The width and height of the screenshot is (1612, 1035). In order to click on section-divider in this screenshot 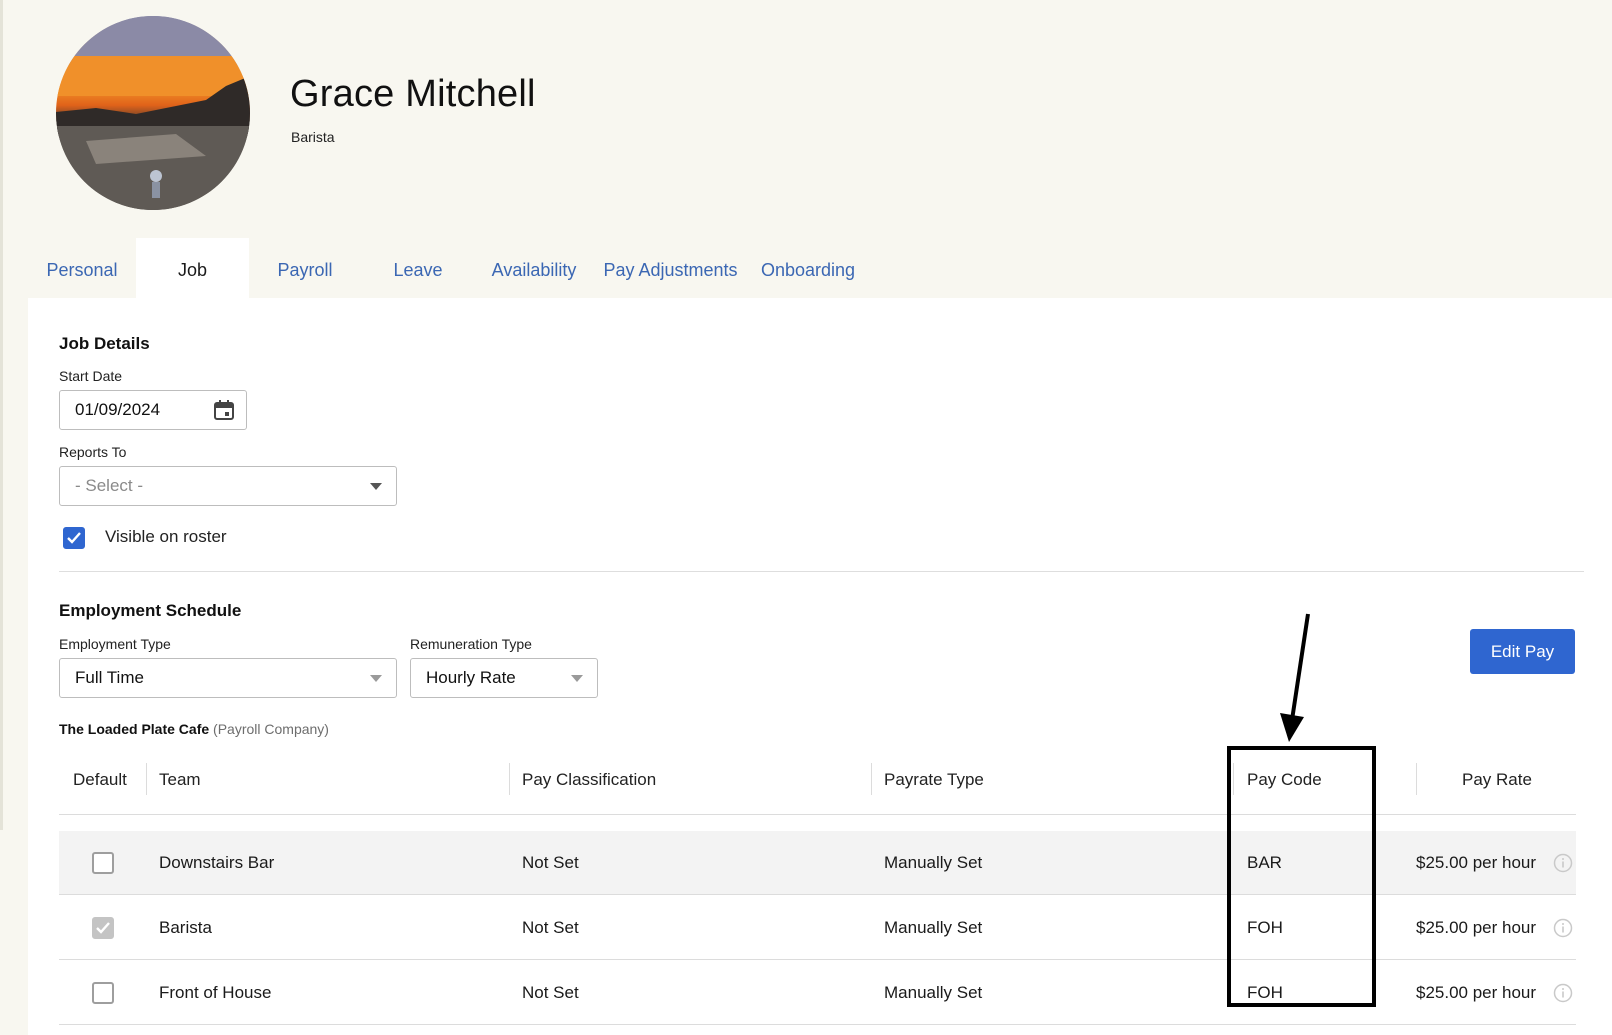, I will do `click(821, 571)`.